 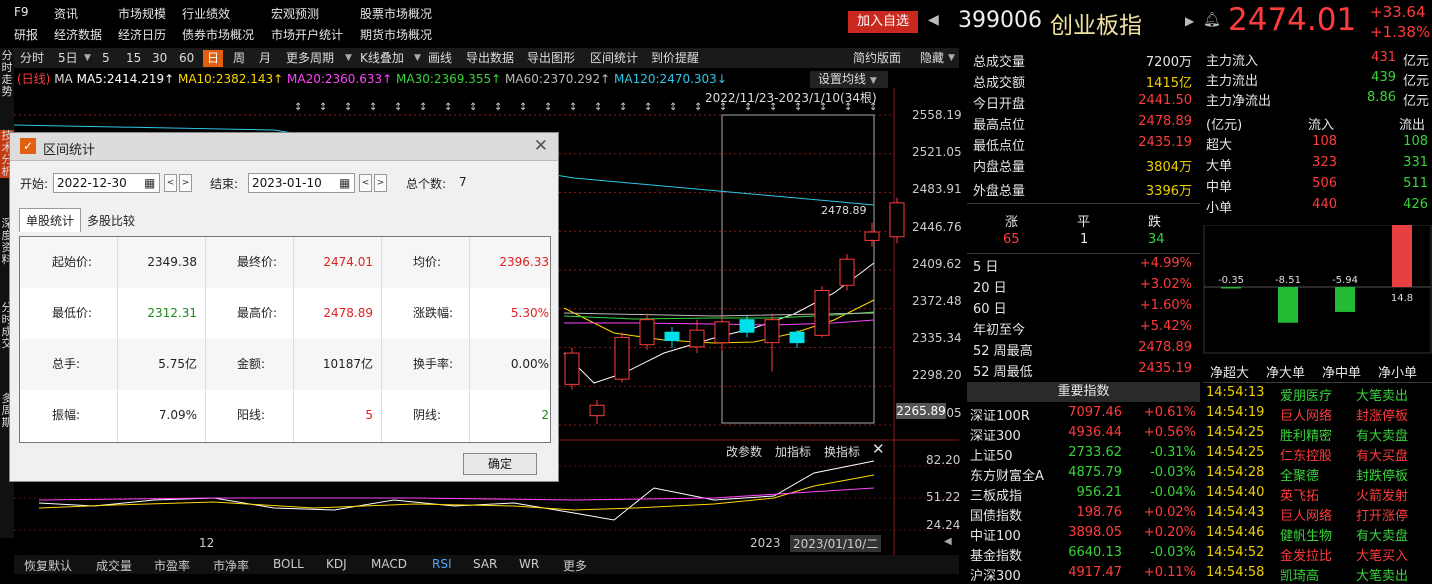 What do you see at coordinates (1306, 554) in the screenshot?
I see `tick-stock: 金发拉比` at bounding box center [1306, 554].